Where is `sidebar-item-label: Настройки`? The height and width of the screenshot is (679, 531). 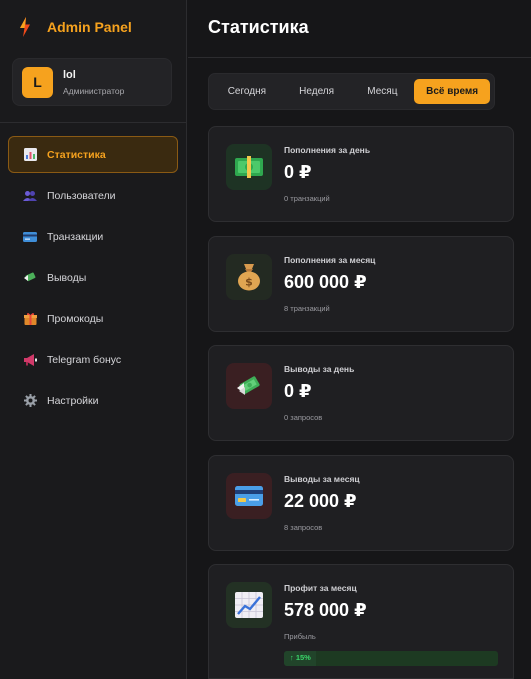 sidebar-item-label: Настройки is located at coordinates (73, 400).